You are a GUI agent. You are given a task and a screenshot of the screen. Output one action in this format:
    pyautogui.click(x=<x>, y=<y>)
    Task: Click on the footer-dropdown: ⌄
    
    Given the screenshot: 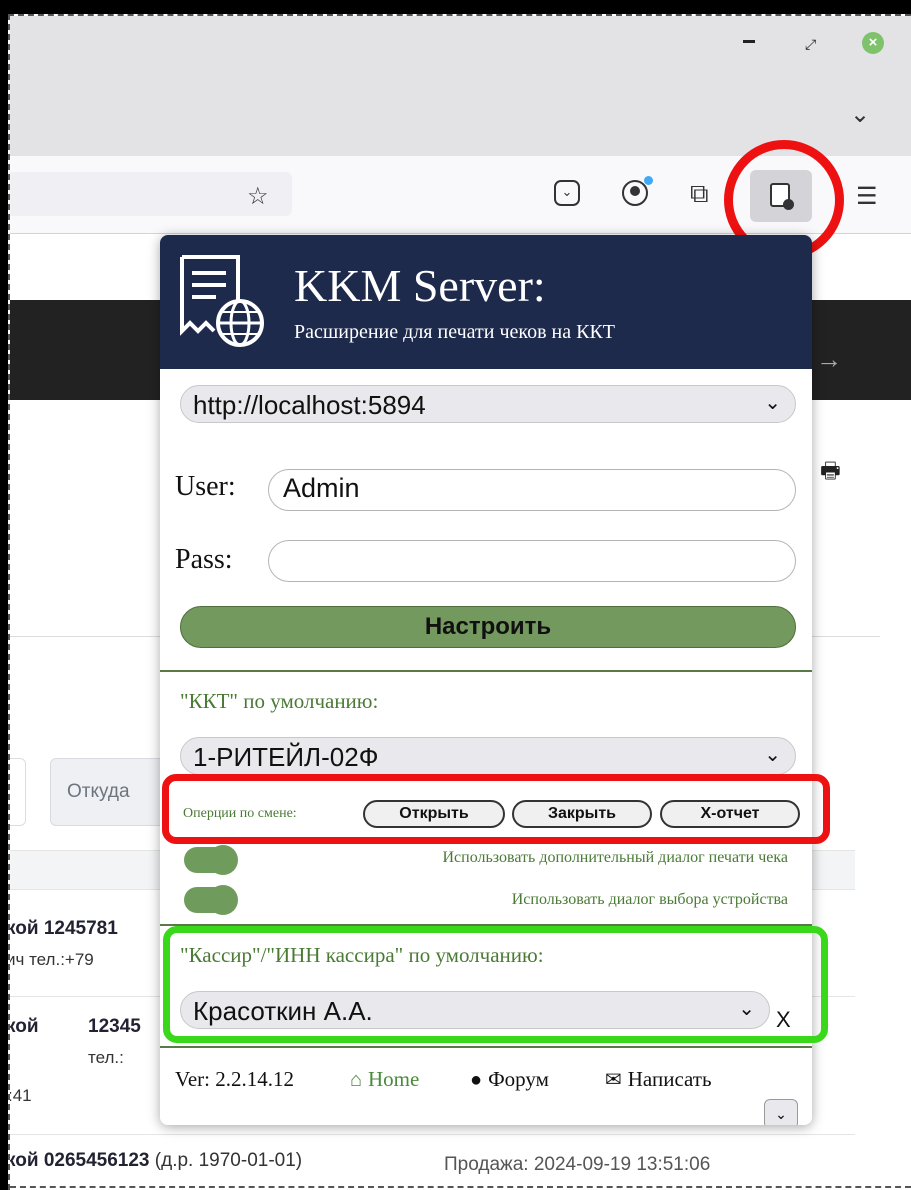 What is the action you would take?
    pyautogui.click(x=781, y=1112)
    